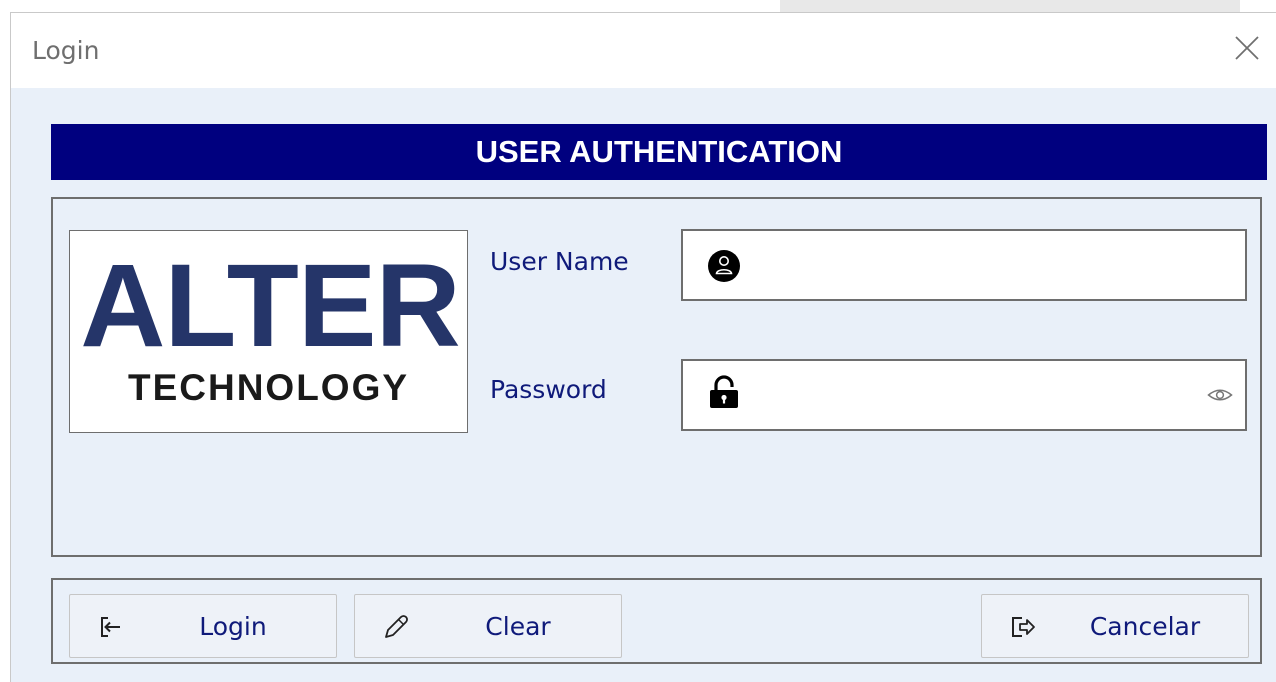 This screenshot has width=1276, height=682. I want to click on title-bar: Login, so click(643, 50).